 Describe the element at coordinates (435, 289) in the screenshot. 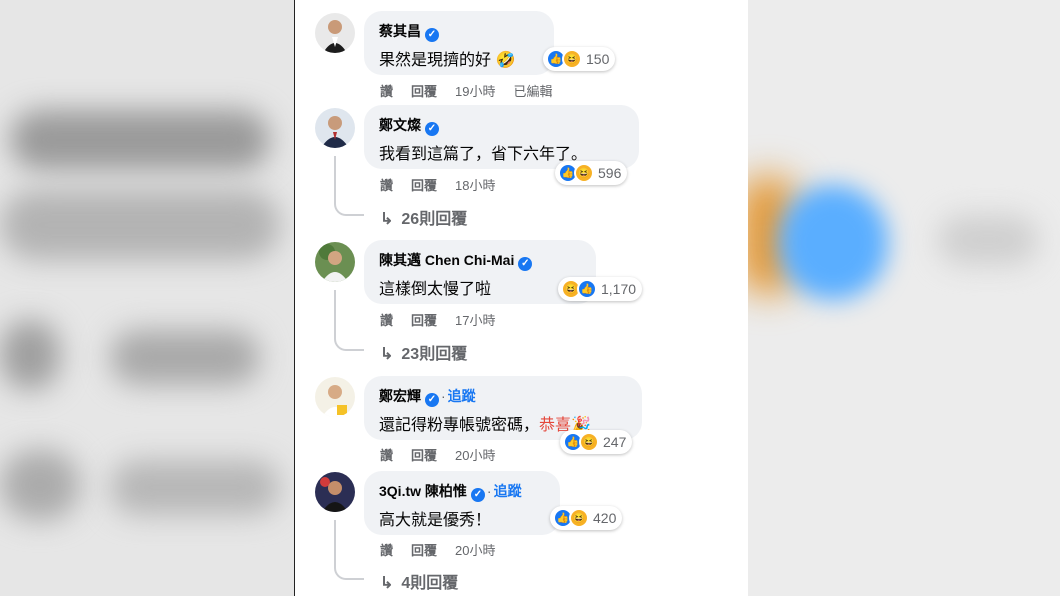

I see `comment-text: 這樣倒太慢了啦` at that location.